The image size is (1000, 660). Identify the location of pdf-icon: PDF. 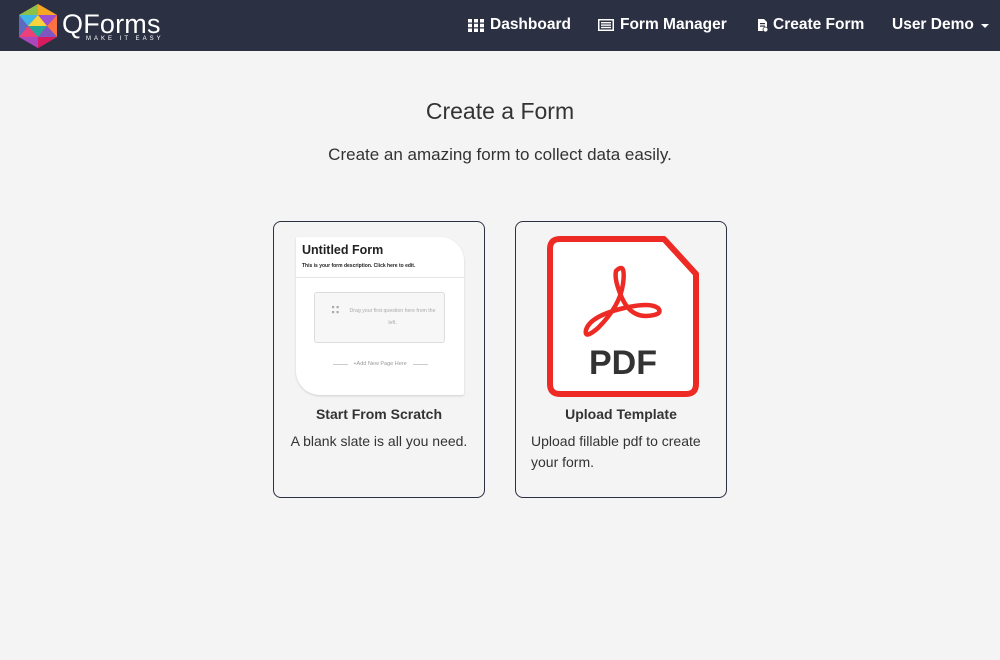
(623, 316).